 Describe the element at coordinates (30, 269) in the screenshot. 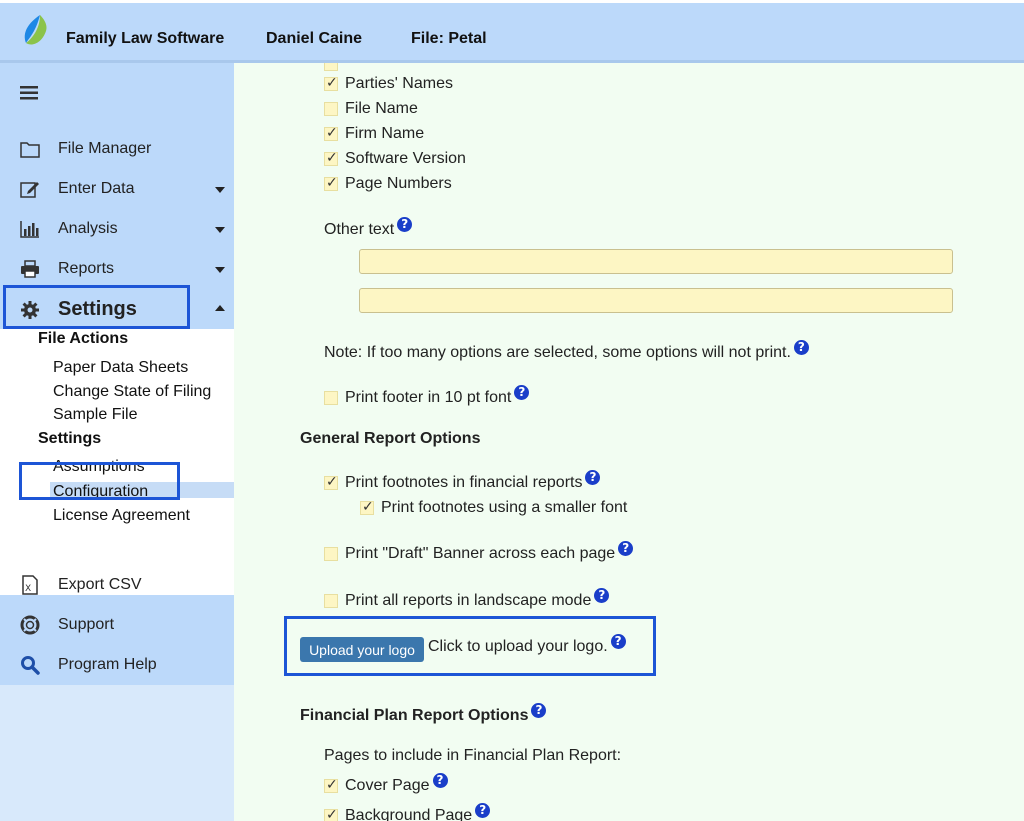

I see `printer-icon` at that location.